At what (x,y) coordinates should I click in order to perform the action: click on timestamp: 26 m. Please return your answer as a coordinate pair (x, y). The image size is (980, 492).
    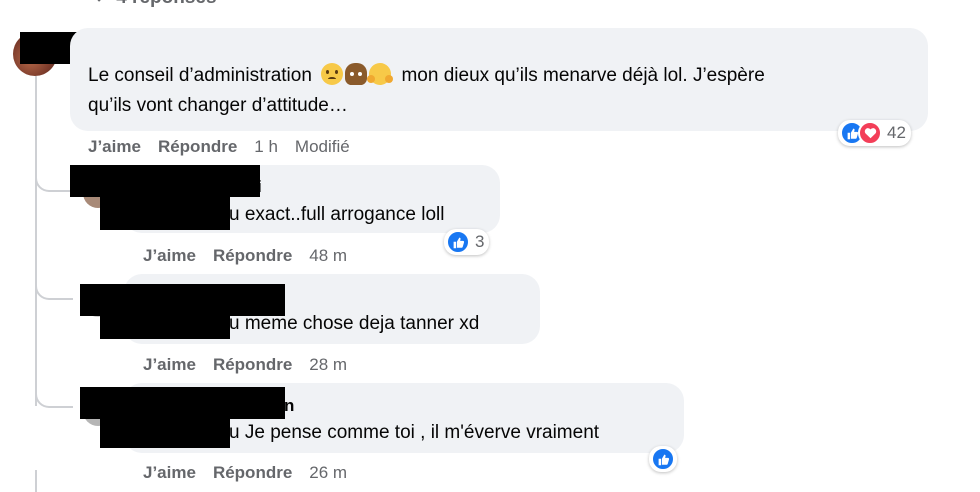
    Looking at the image, I should click on (328, 472).